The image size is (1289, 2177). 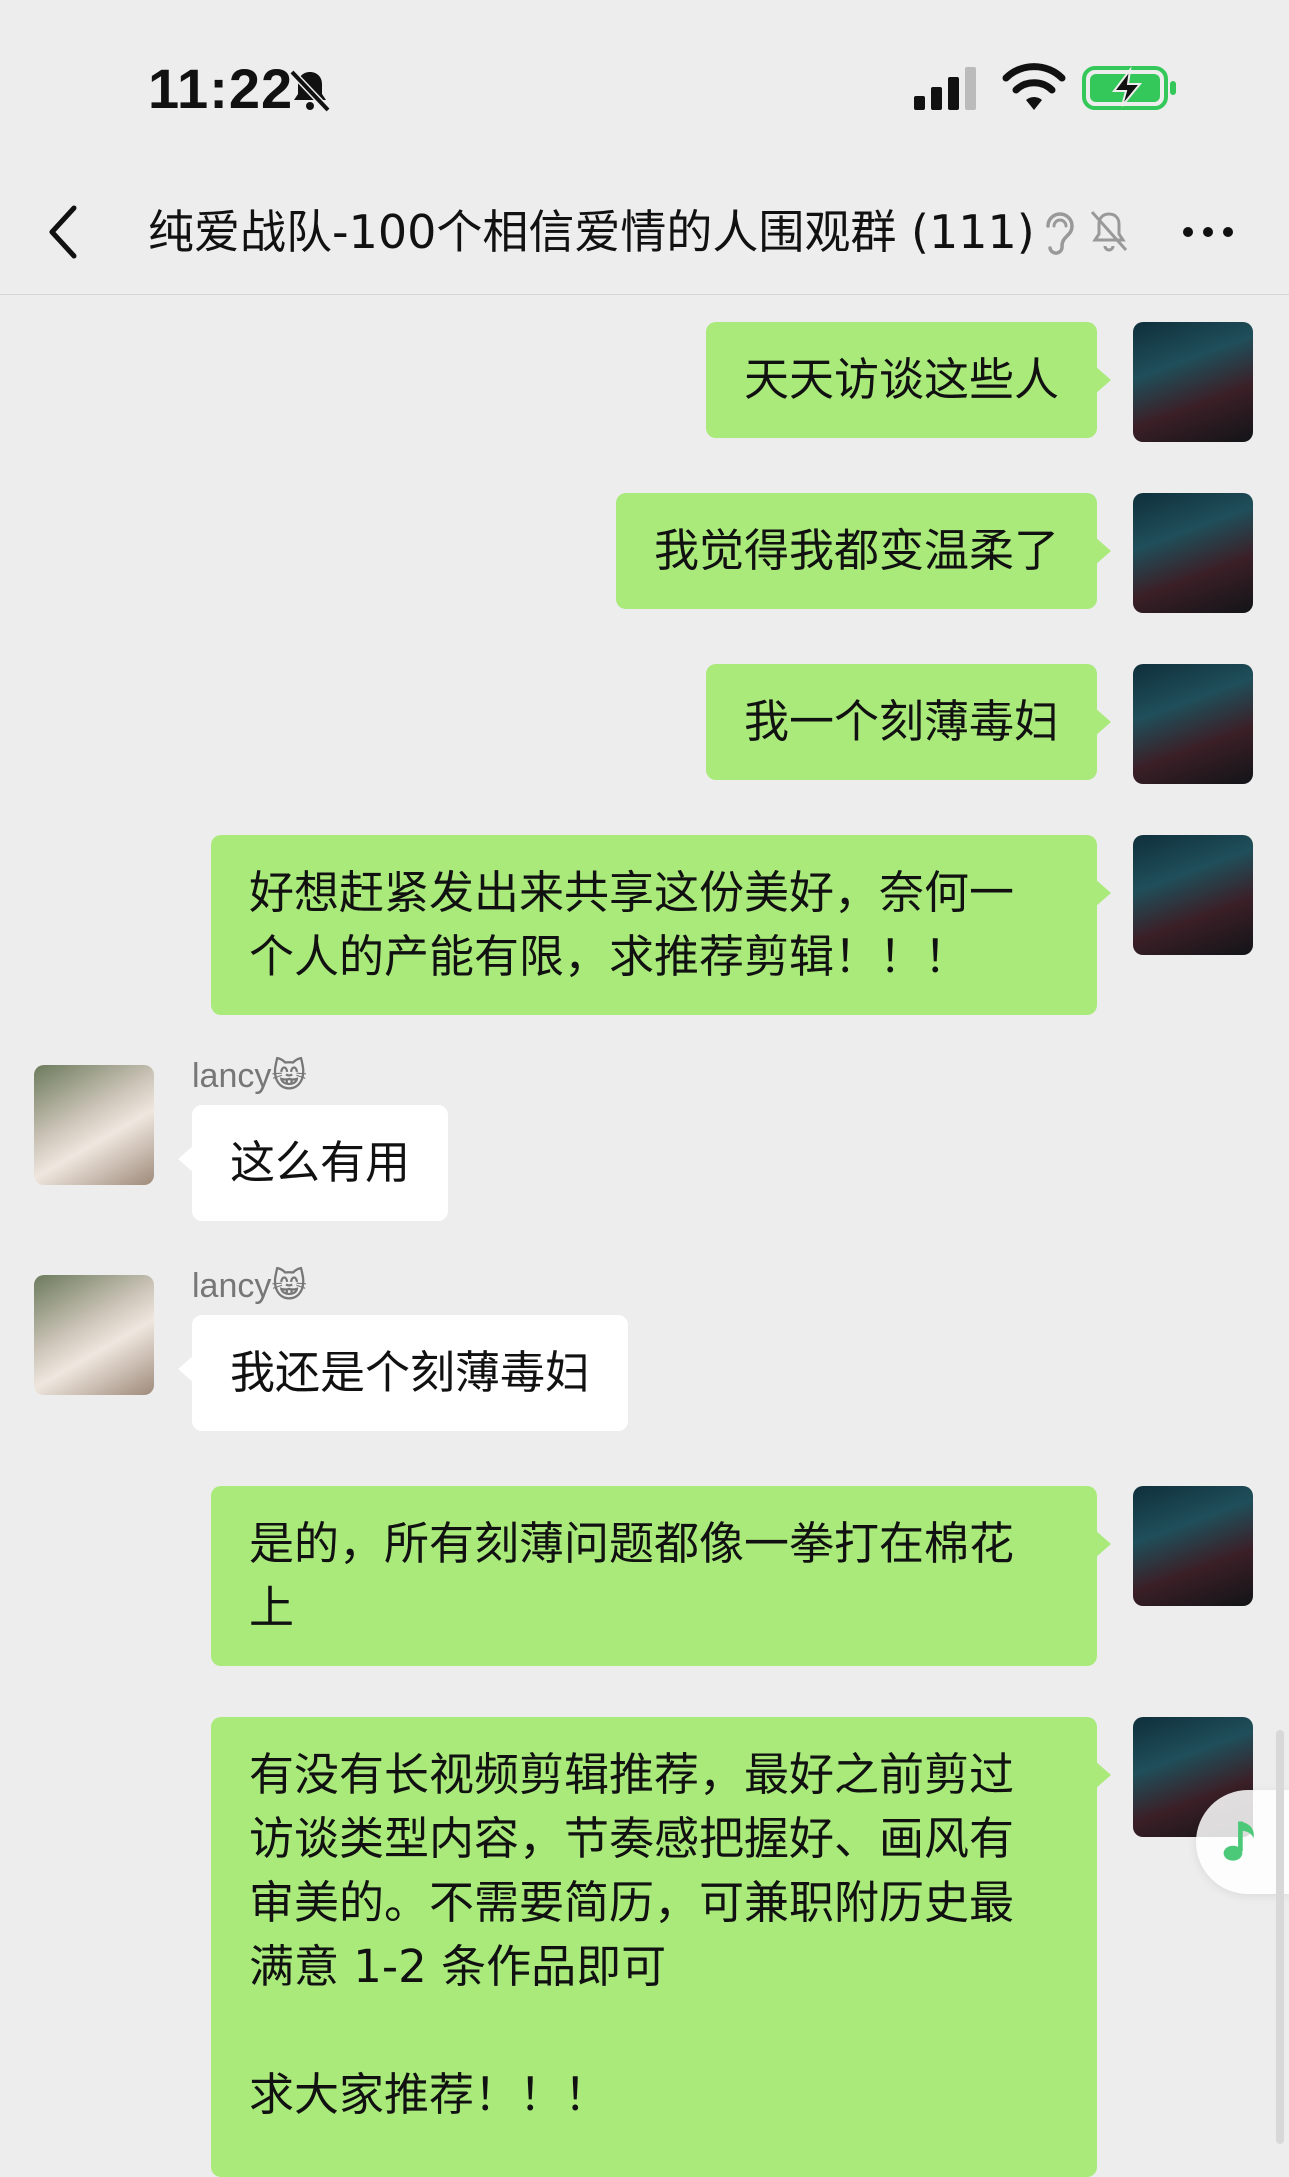 I want to click on status-time: 11:22, so click(x=221, y=88).